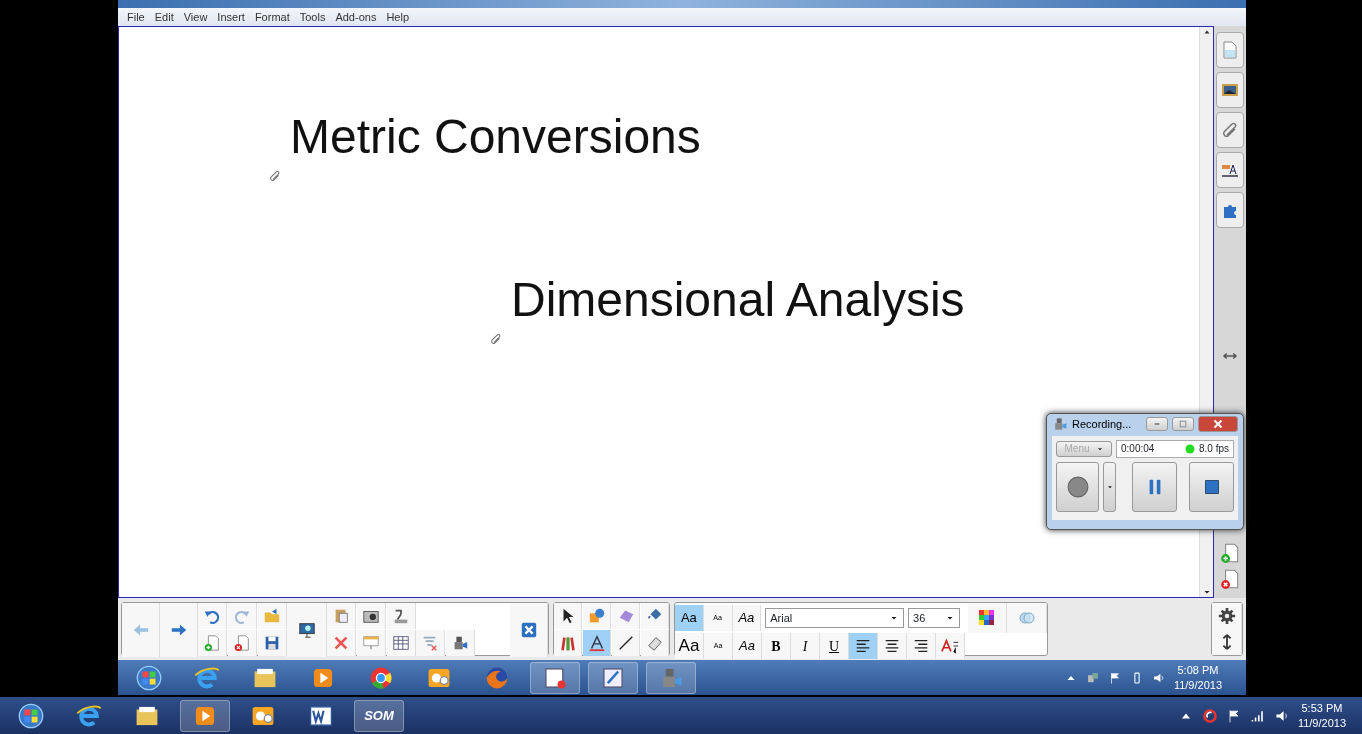 This screenshot has width=1362, height=734. Describe the element at coordinates (379, 715) in the screenshot. I see `app-taskbar-button: SOM` at that location.